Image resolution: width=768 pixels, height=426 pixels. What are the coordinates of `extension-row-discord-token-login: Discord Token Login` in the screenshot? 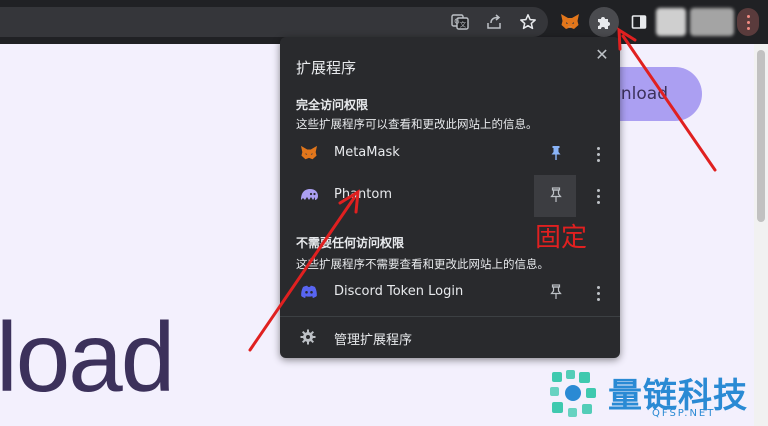 It's located at (450, 293).